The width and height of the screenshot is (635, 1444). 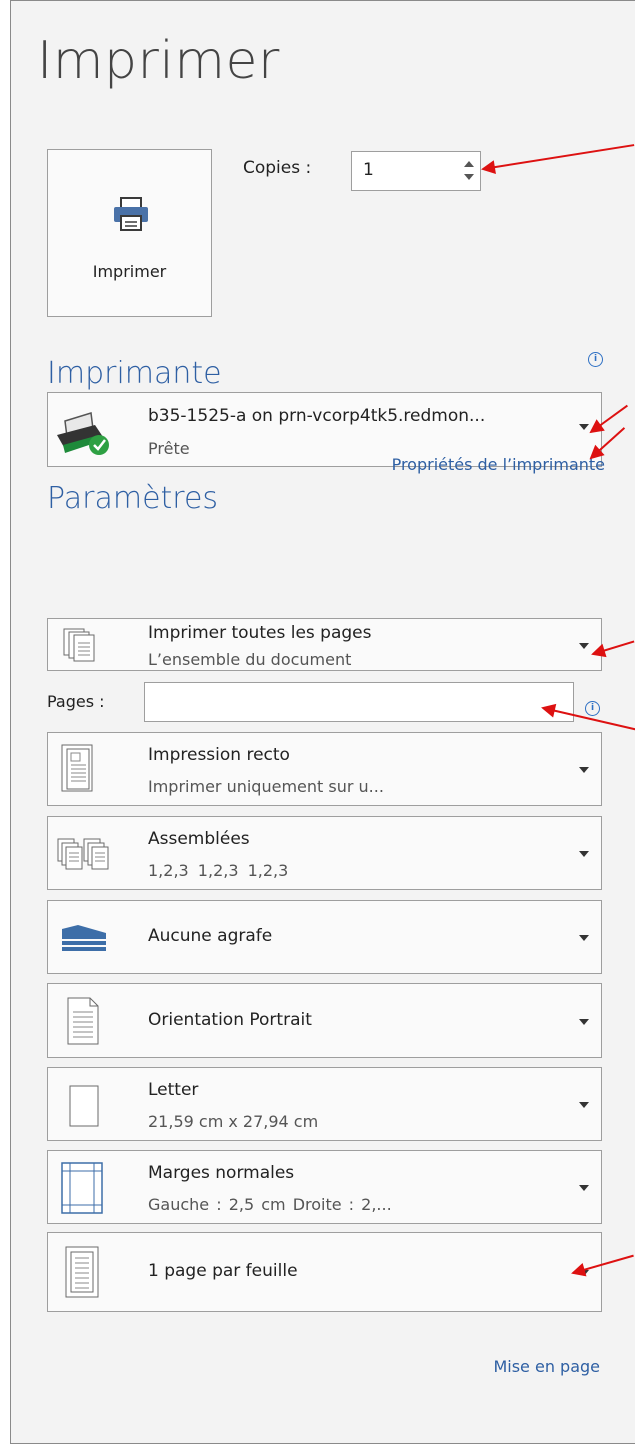 I want to click on pages-per-sheet-title: 1 page par feuille, so click(x=223, y=1271).